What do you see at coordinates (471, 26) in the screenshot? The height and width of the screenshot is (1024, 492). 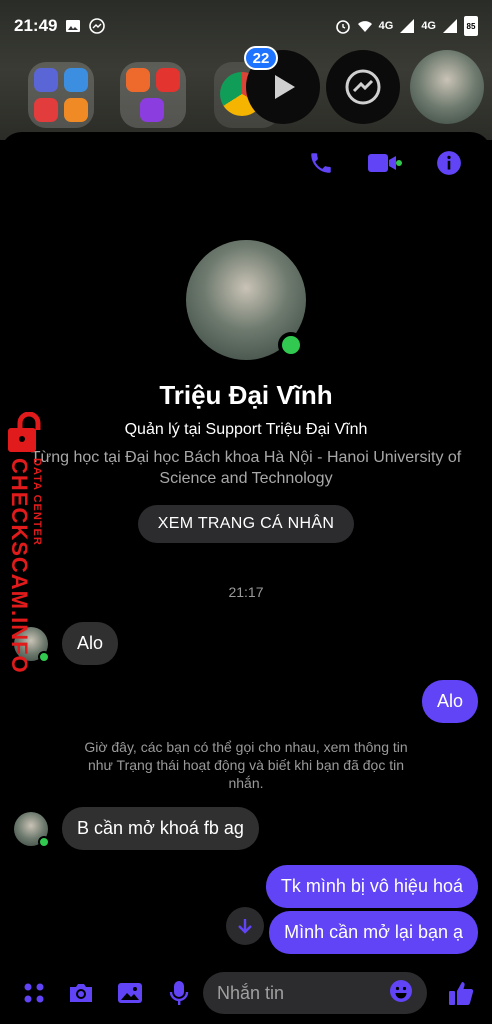 I see `battery-icon: 85` at bounding box center [471, 26].